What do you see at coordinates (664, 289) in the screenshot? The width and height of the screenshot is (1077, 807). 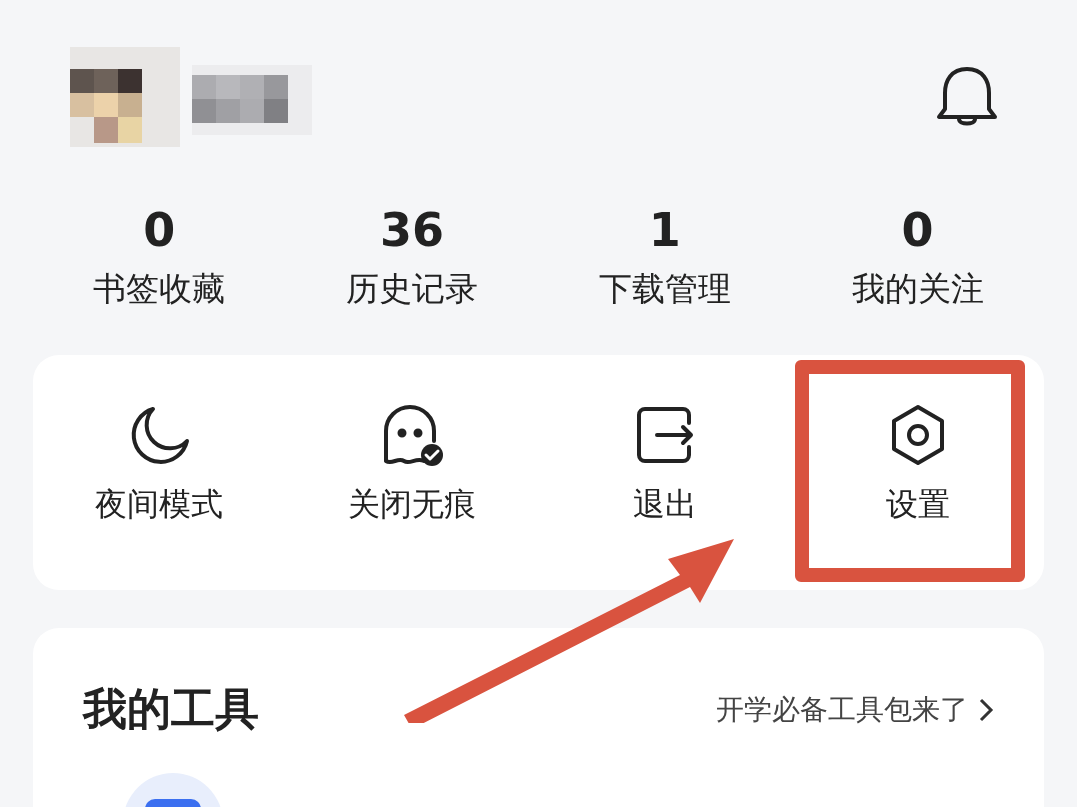 I see `stat-label: 下载管理` at bounding box center [664, 289].